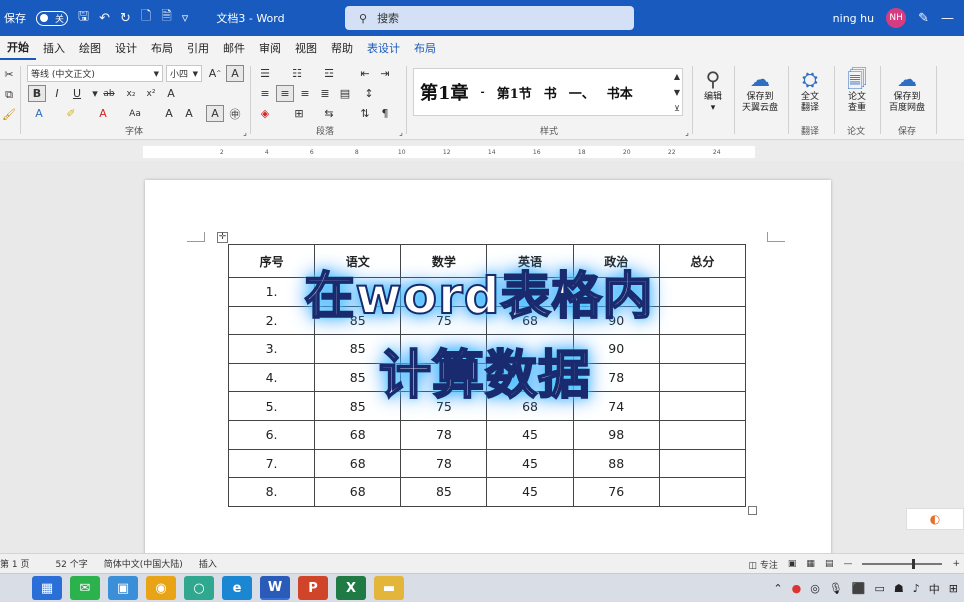 This screenshot has width=964, height=602. I want to click on line-spacing-icon: ↕, so click(369, 93).